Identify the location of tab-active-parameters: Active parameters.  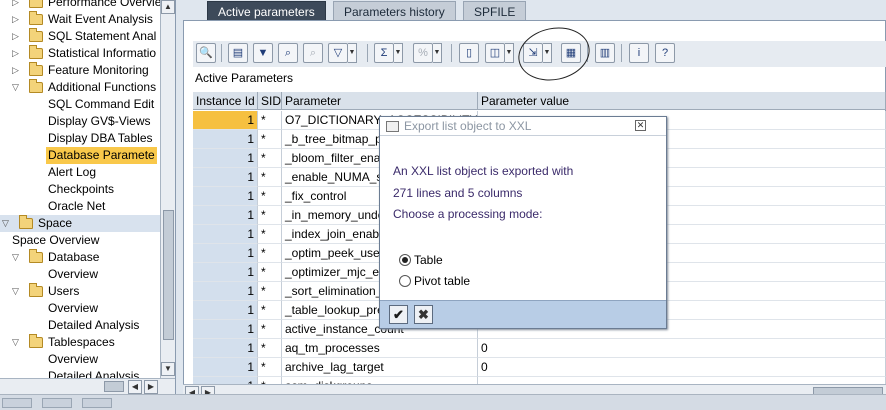
(266, 11).